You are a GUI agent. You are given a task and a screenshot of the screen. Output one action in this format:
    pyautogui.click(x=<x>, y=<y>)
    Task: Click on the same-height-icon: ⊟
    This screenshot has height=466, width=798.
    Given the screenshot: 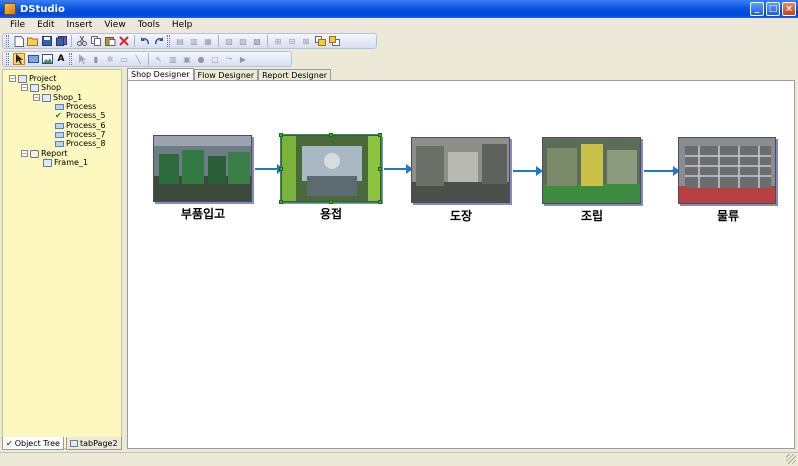 What is the action you would take?
    pyautogui.click(x=292, y=41)
    